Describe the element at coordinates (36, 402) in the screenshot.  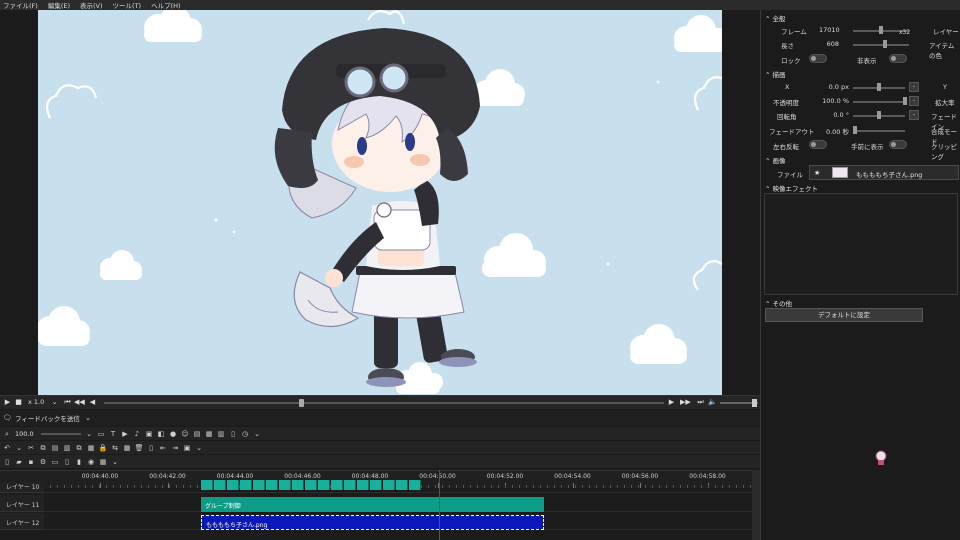
I see `playback-speed: x 1.0` at that location.